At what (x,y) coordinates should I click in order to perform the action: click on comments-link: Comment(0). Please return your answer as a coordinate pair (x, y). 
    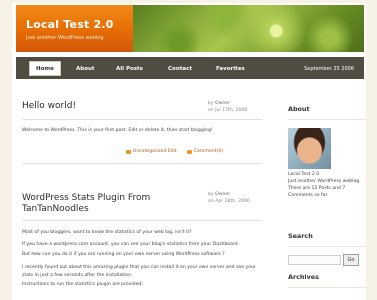
    Looking at the image, I should click on (208, 151).